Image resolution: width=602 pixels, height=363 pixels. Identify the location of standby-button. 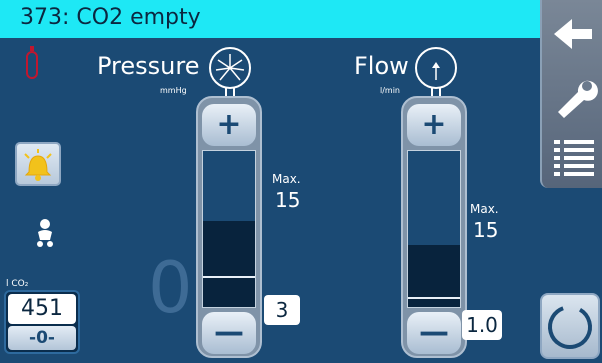
(570, 326).